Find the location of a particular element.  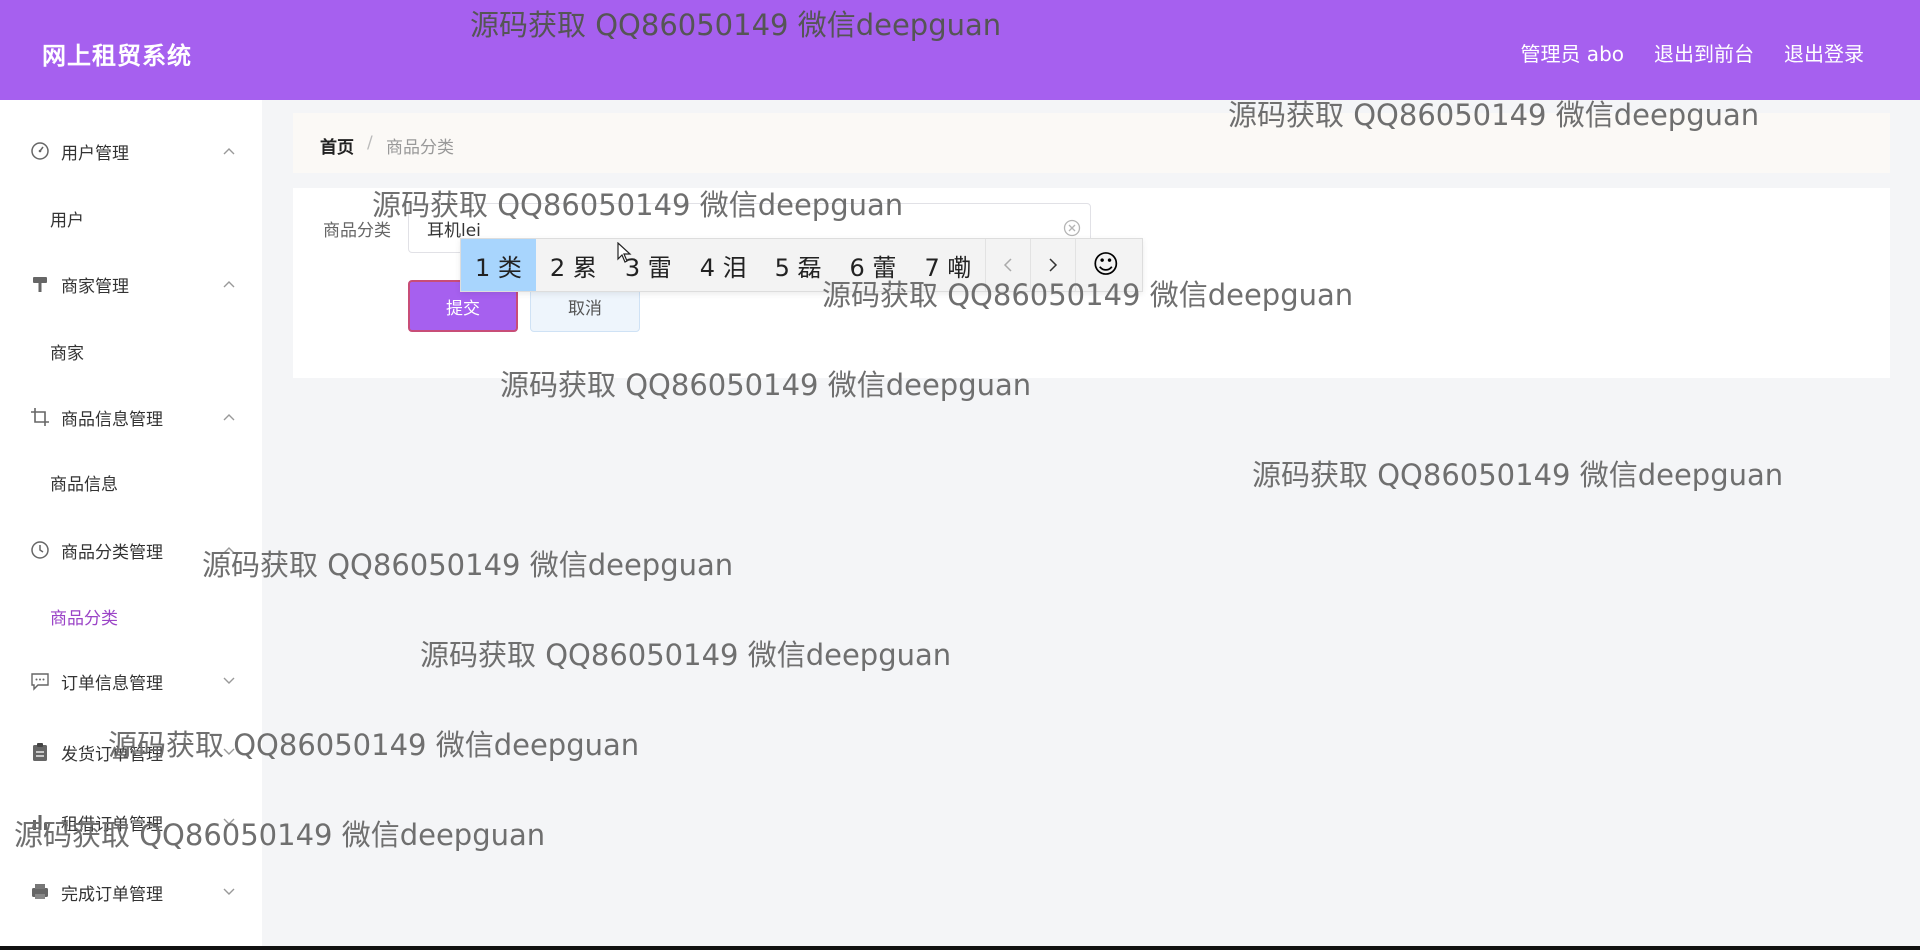

sidebar-group-label: 完成订单管理 is located at coordinates (112, 894).